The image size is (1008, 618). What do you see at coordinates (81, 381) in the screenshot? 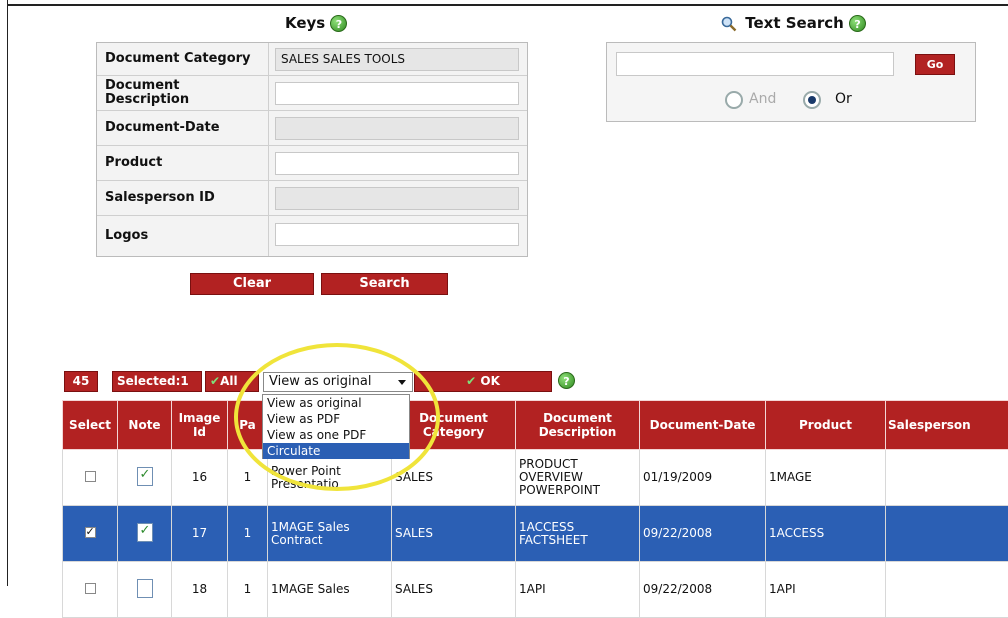
I see `result-count: 45` at bounding box center [81, 381].